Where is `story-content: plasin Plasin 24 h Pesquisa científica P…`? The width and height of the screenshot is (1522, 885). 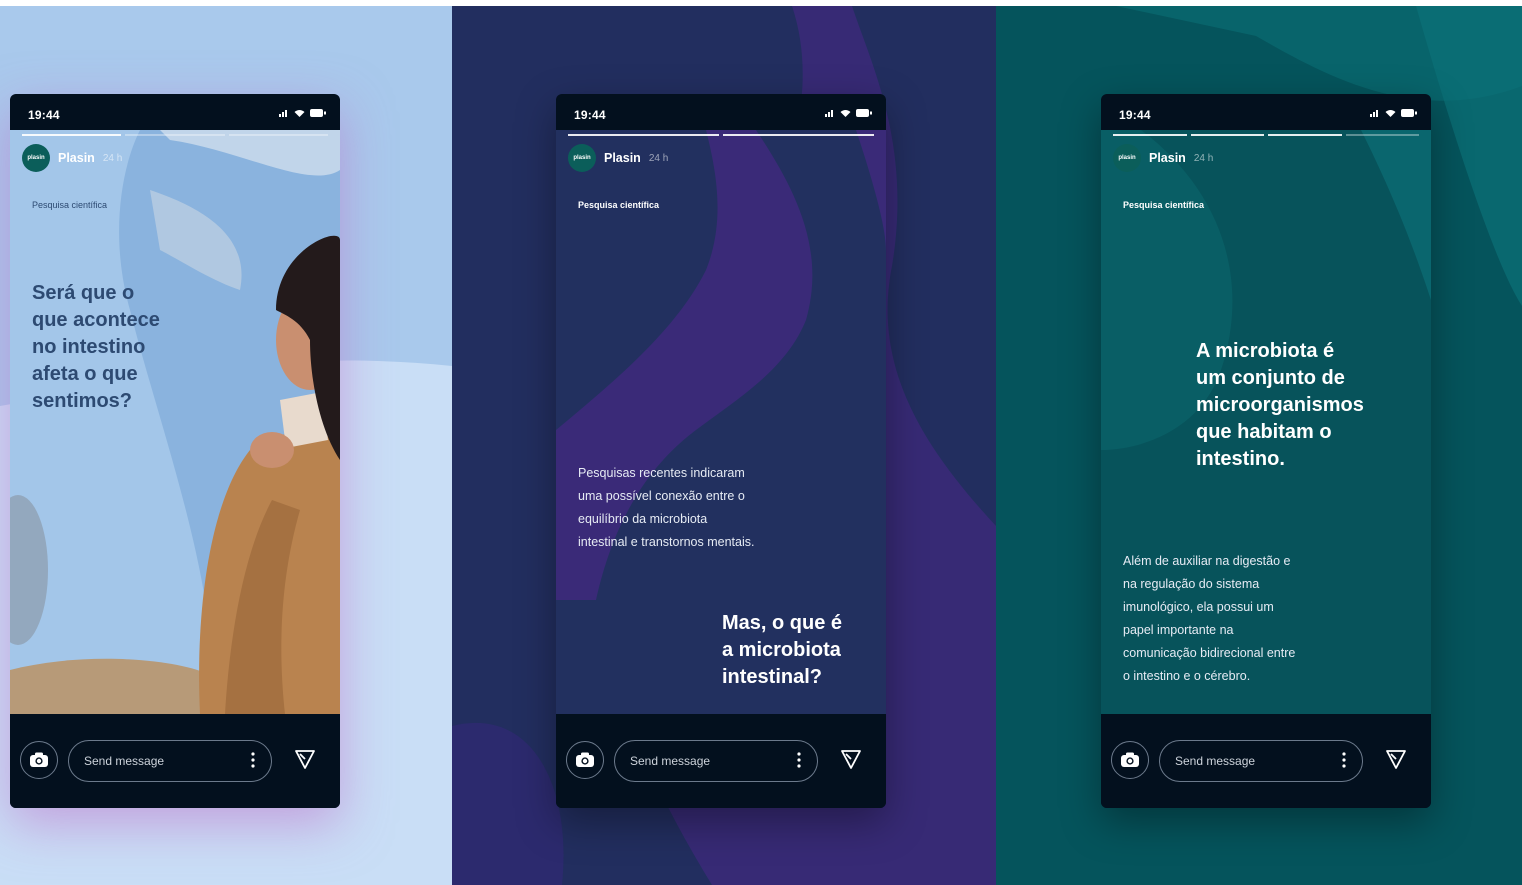
story-content: plasin Plasin 24 h Pesquisa científica P… is located at coordinates (721, 422).